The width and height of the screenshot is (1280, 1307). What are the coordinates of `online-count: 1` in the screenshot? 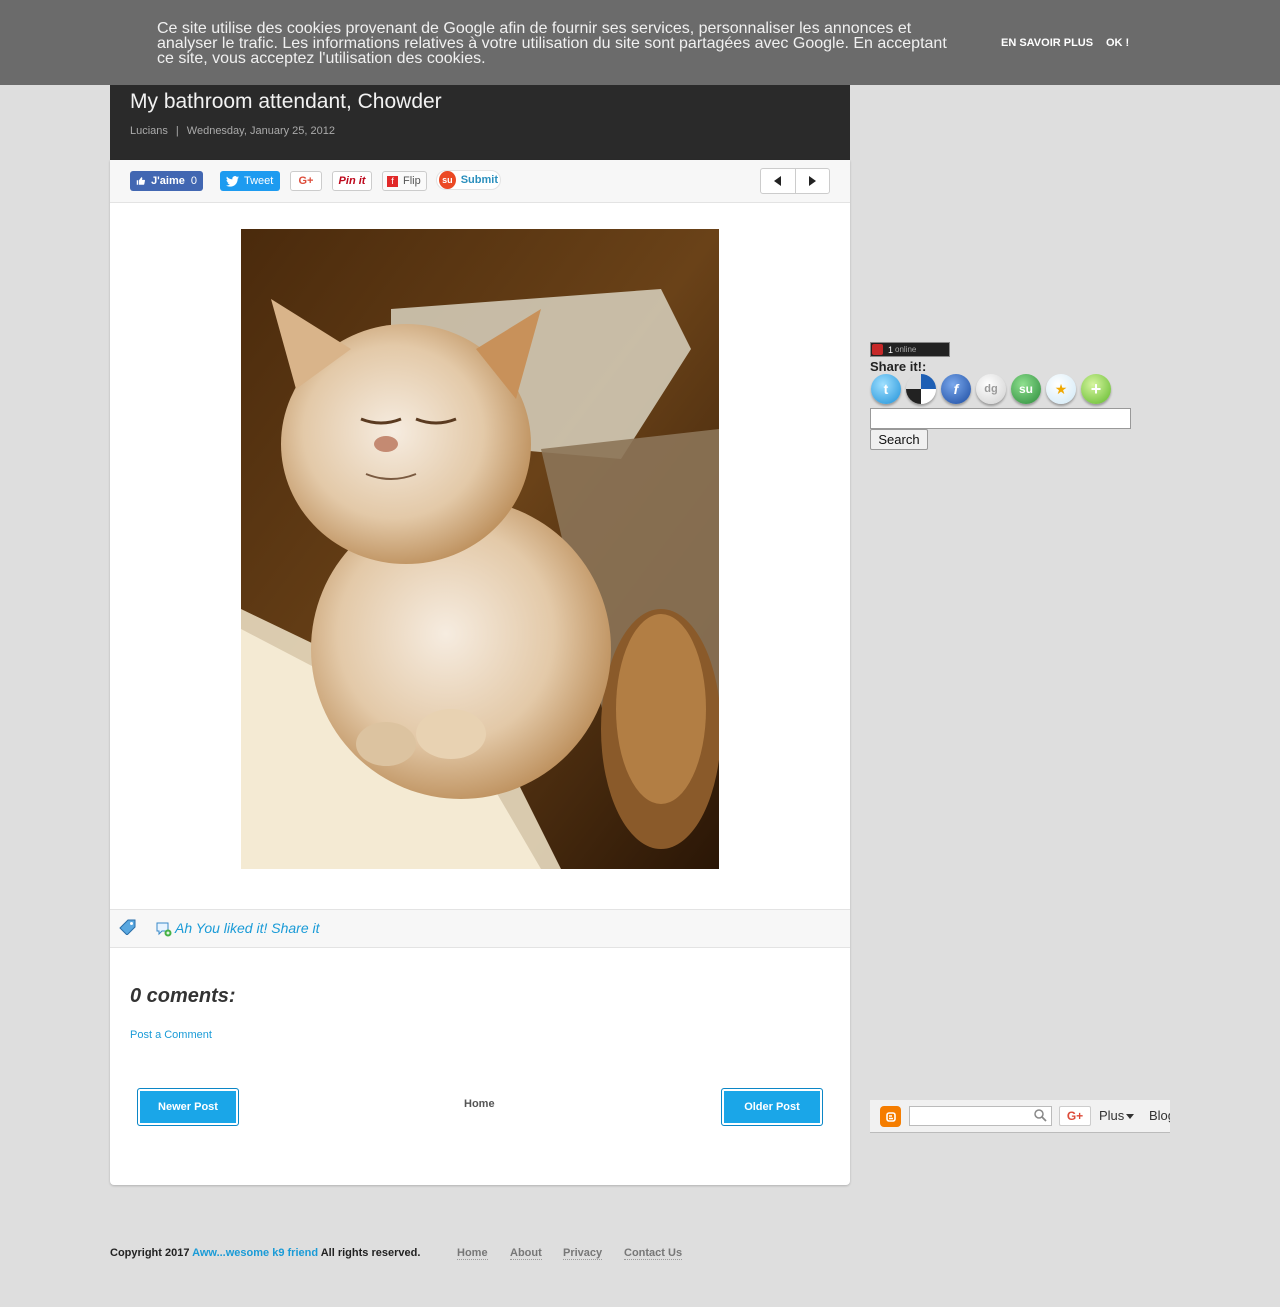 It's located at (891, 349).